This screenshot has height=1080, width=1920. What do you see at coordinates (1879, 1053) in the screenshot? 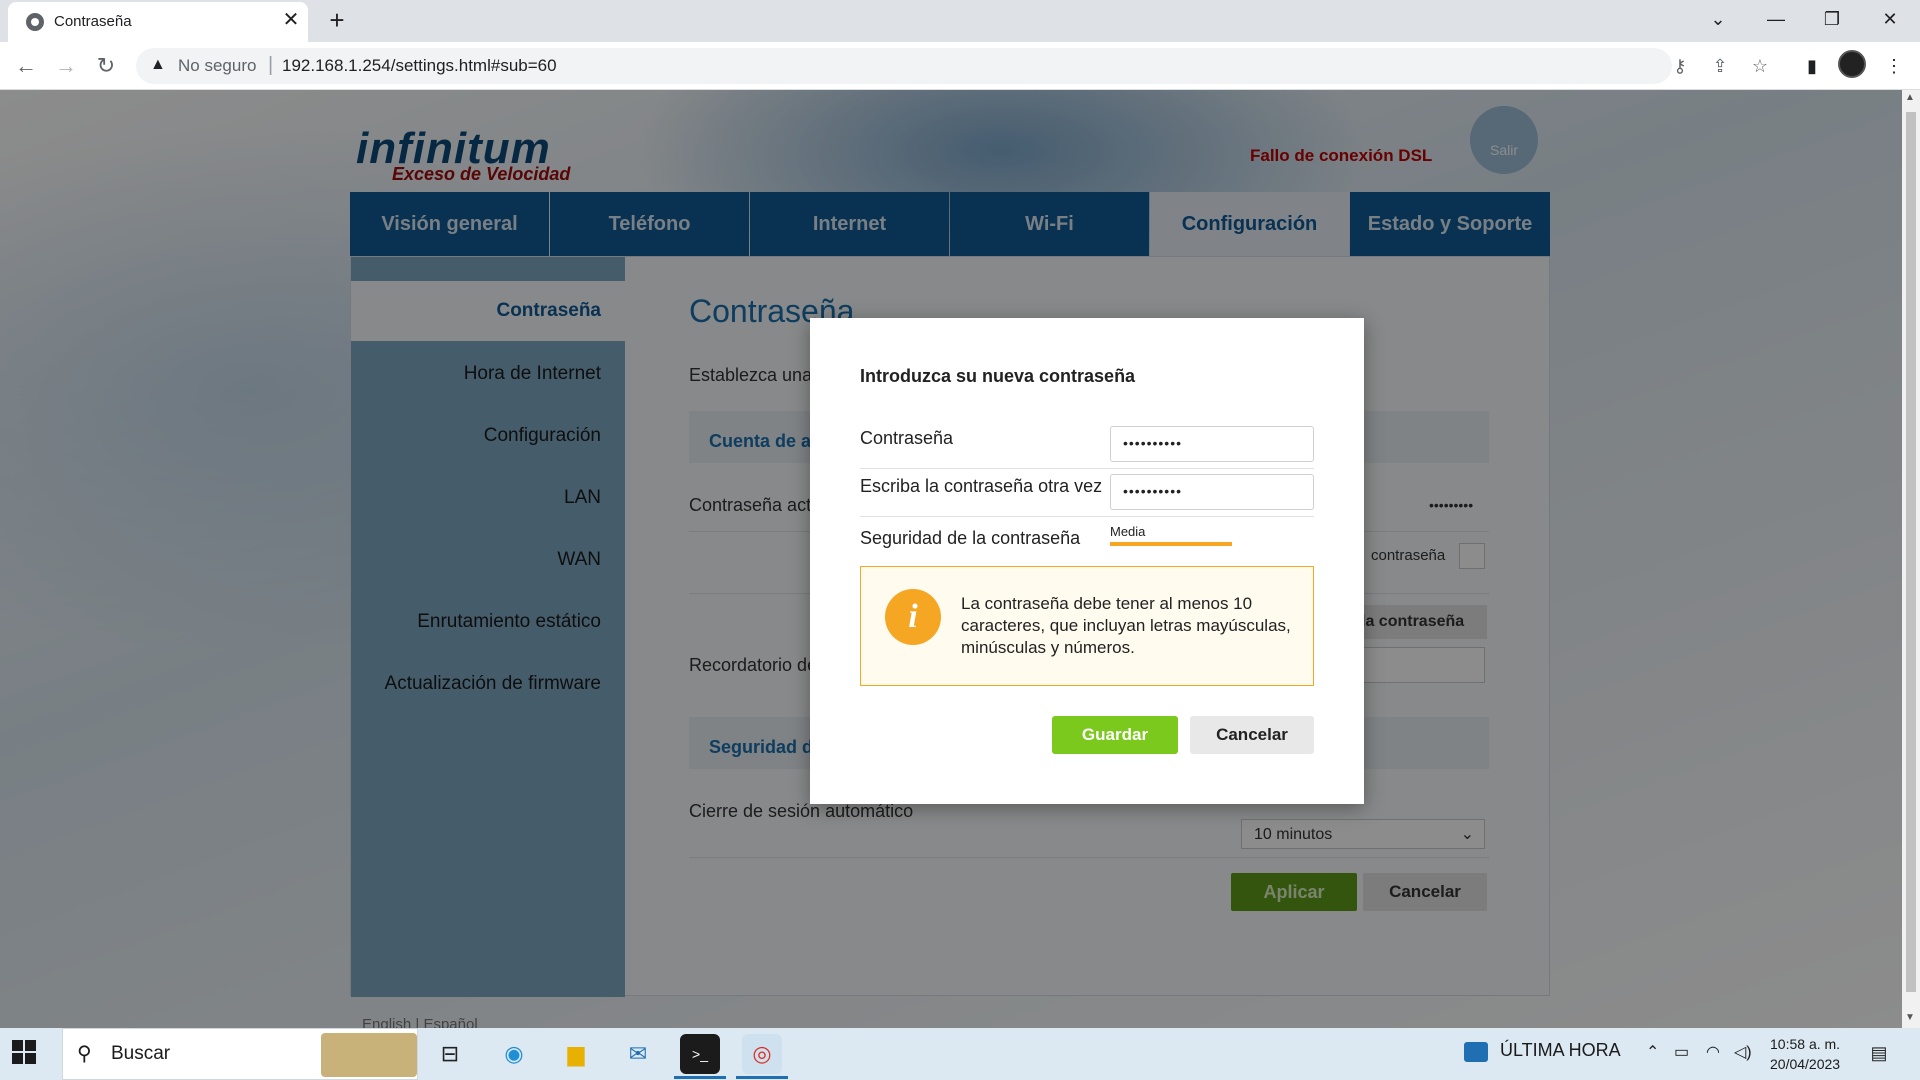
I see `notifications-icon: ▤` at bounding box center [1879, 1053].